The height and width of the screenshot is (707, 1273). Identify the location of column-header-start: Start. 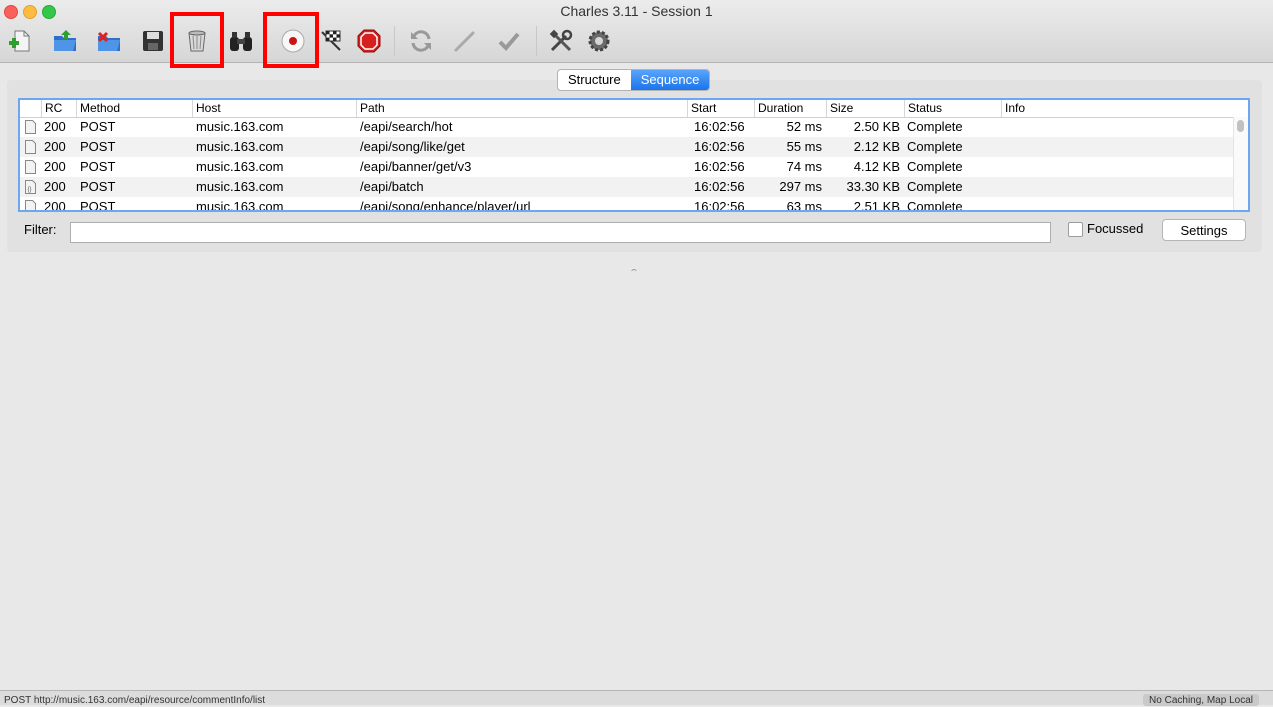
(720, 108).